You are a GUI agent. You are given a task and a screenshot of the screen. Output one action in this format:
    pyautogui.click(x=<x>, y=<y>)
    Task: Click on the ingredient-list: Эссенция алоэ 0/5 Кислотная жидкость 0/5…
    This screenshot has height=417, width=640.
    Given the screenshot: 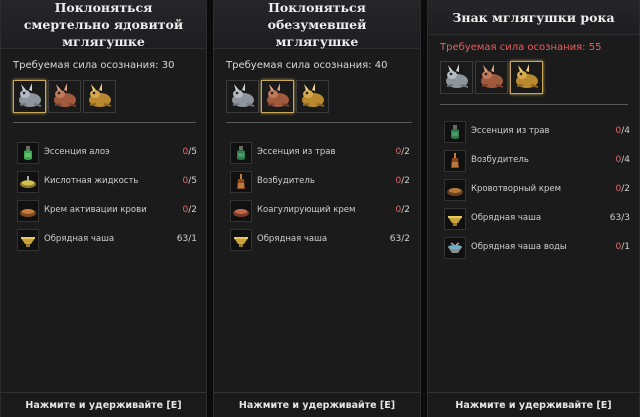 What is the action you would take?
    pyautogui.click(x=107, y=200)
    